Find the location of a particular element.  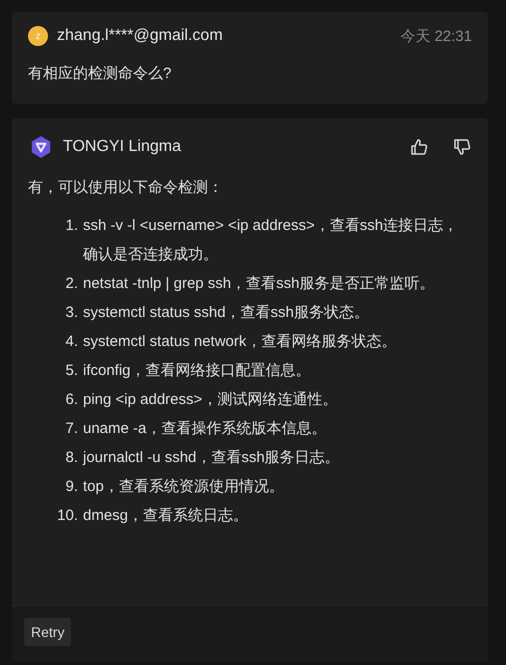

retry-button: Retry is located at coordinates (48, 632).